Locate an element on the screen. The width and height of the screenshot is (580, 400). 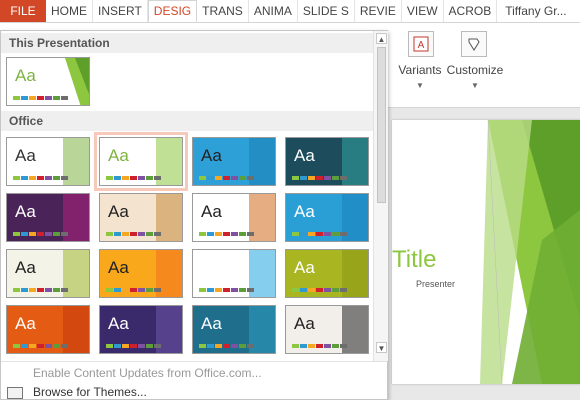
tab-insert: INSERT is located at coordinates (120, 11).